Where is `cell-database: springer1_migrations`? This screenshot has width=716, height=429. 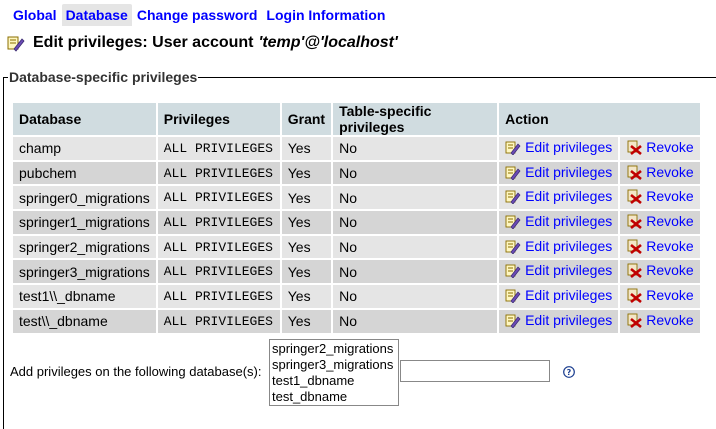
cell-database: springer1_migrations is located at coordinates (84, 222).